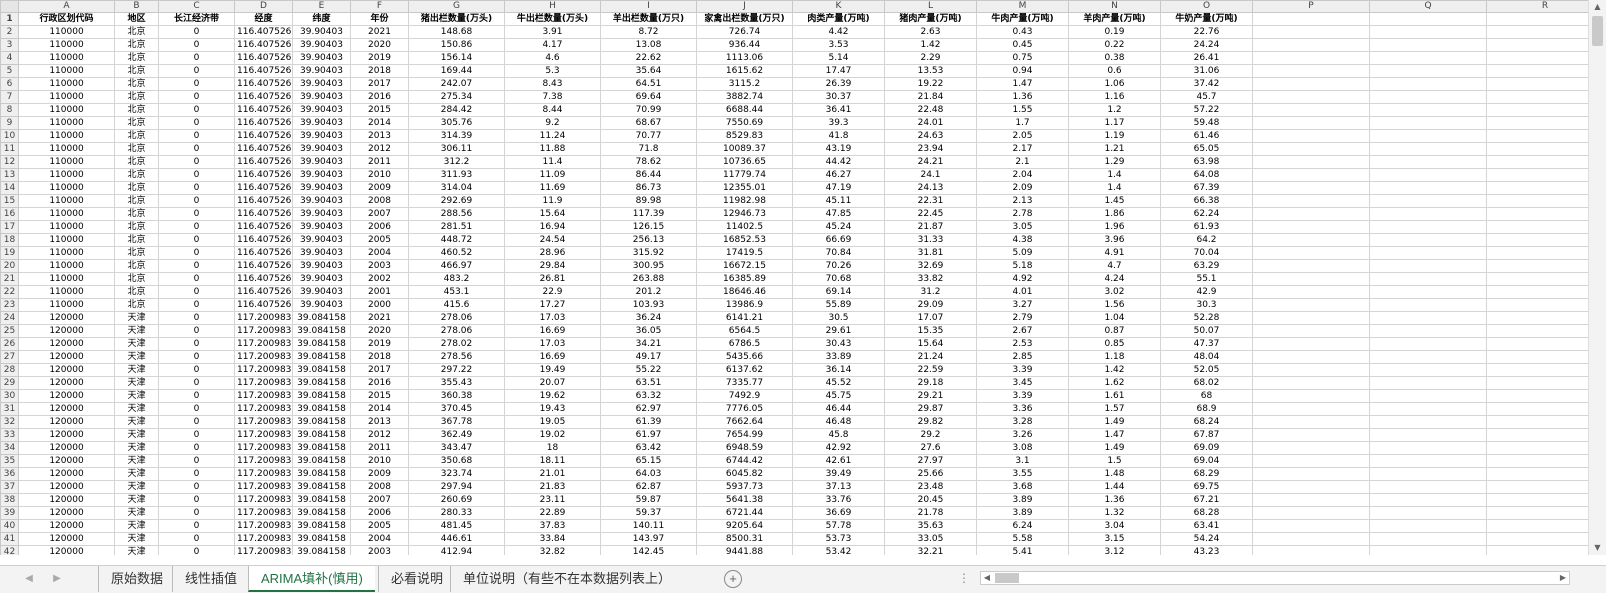  What do you see at coordinates (552, 240) in the screenshot?
I see `cell: 24.54` at bounding box center [552, 240].